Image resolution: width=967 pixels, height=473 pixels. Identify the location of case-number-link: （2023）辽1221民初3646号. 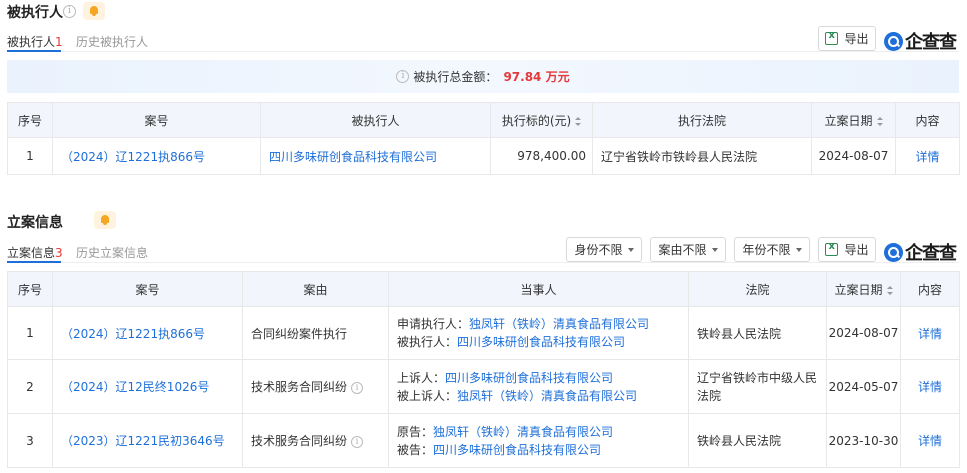
(143, 441).